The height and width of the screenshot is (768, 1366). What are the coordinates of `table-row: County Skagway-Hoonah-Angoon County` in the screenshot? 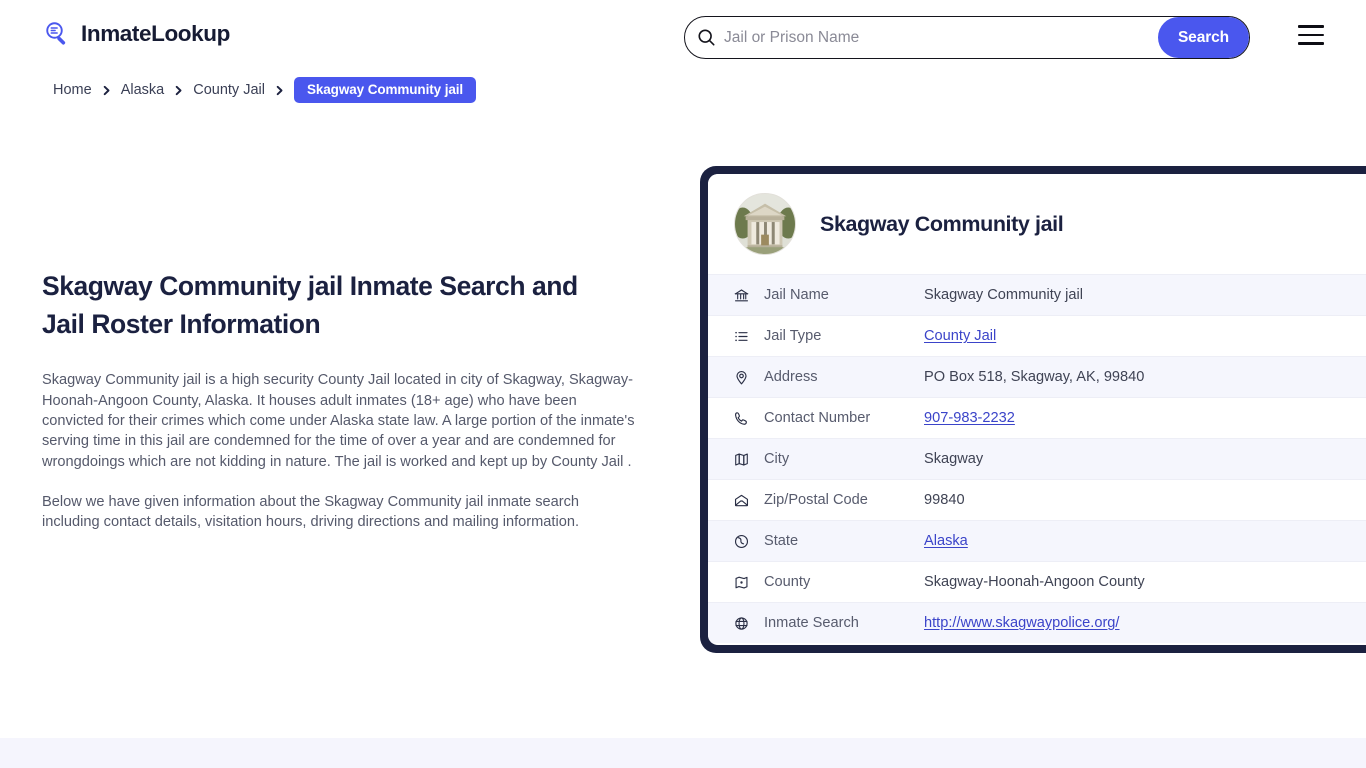 It's located at (1037, 581).